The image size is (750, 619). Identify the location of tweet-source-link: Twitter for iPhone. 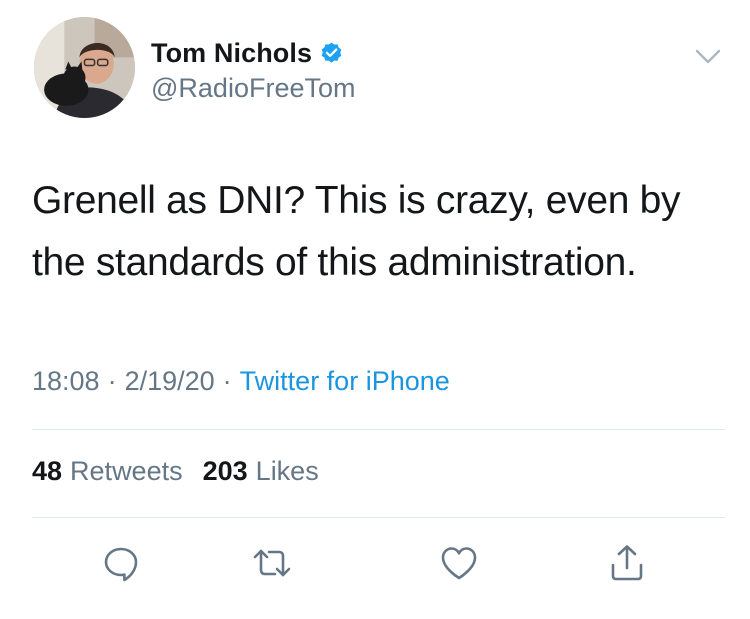
(345, 381).